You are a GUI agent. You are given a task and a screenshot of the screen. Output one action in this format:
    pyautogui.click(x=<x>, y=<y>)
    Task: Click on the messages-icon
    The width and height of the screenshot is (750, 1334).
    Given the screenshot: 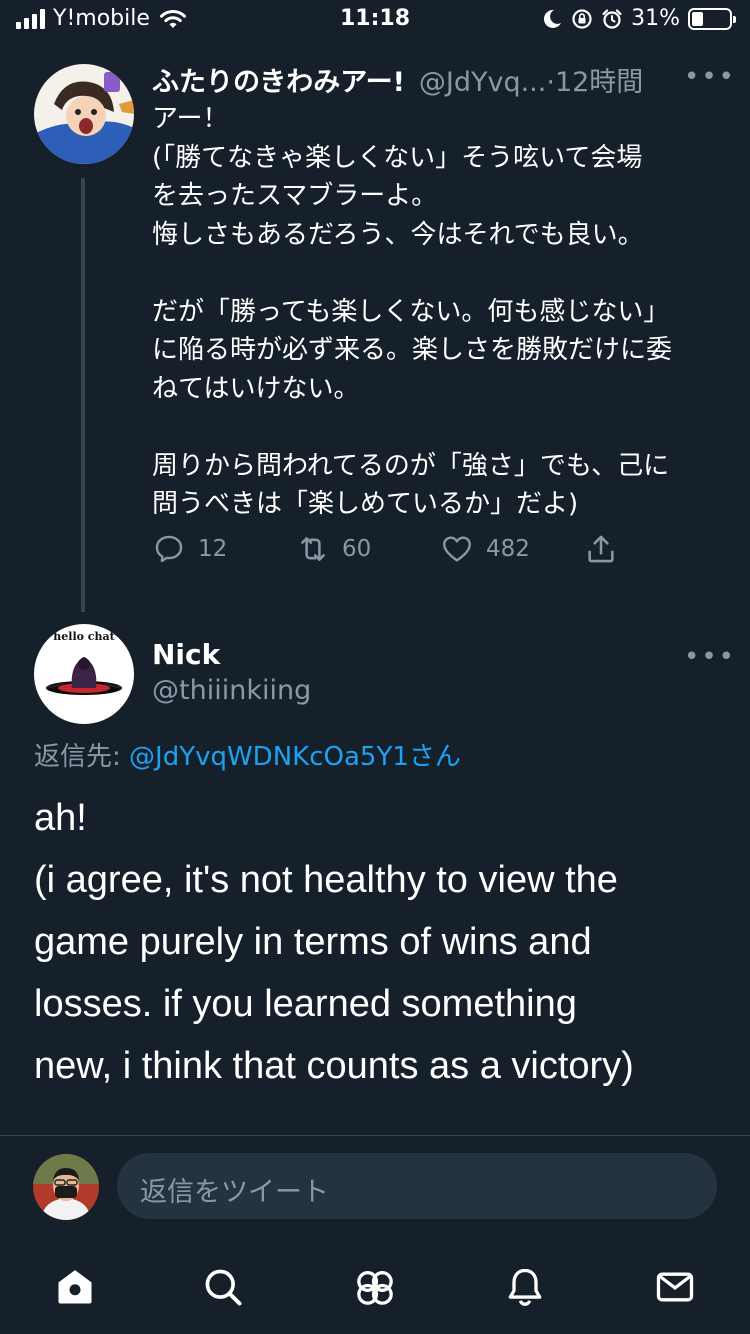 What is the action you would take?
    pyautogui.click(x=675, y=1287)
    